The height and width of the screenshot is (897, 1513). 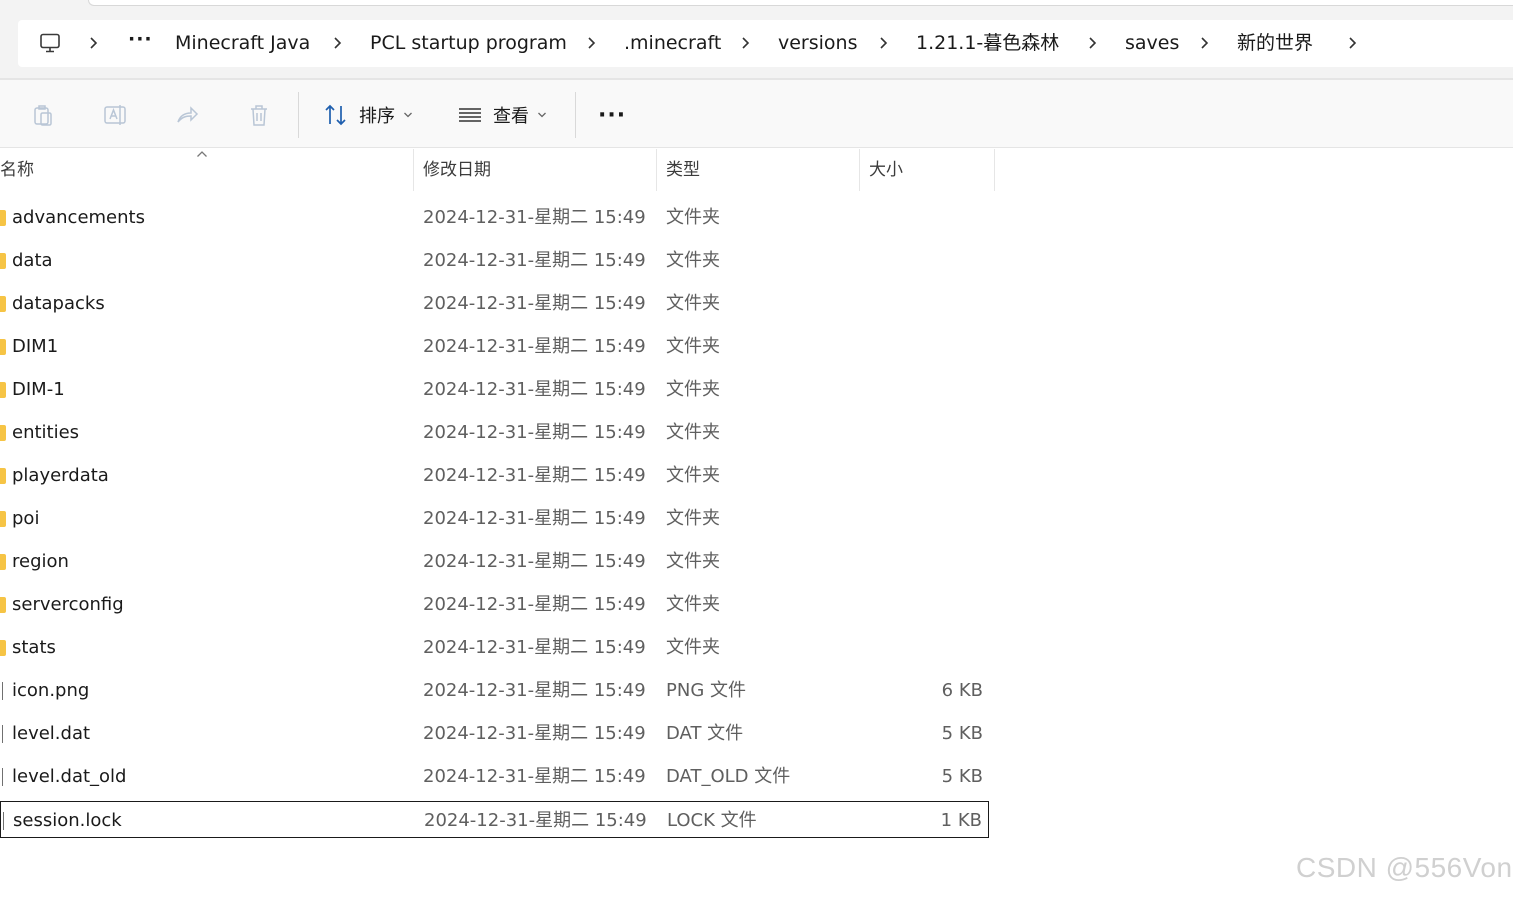 I want to click on breadcrumb-overflow: ···, so click(x=140, y=39).